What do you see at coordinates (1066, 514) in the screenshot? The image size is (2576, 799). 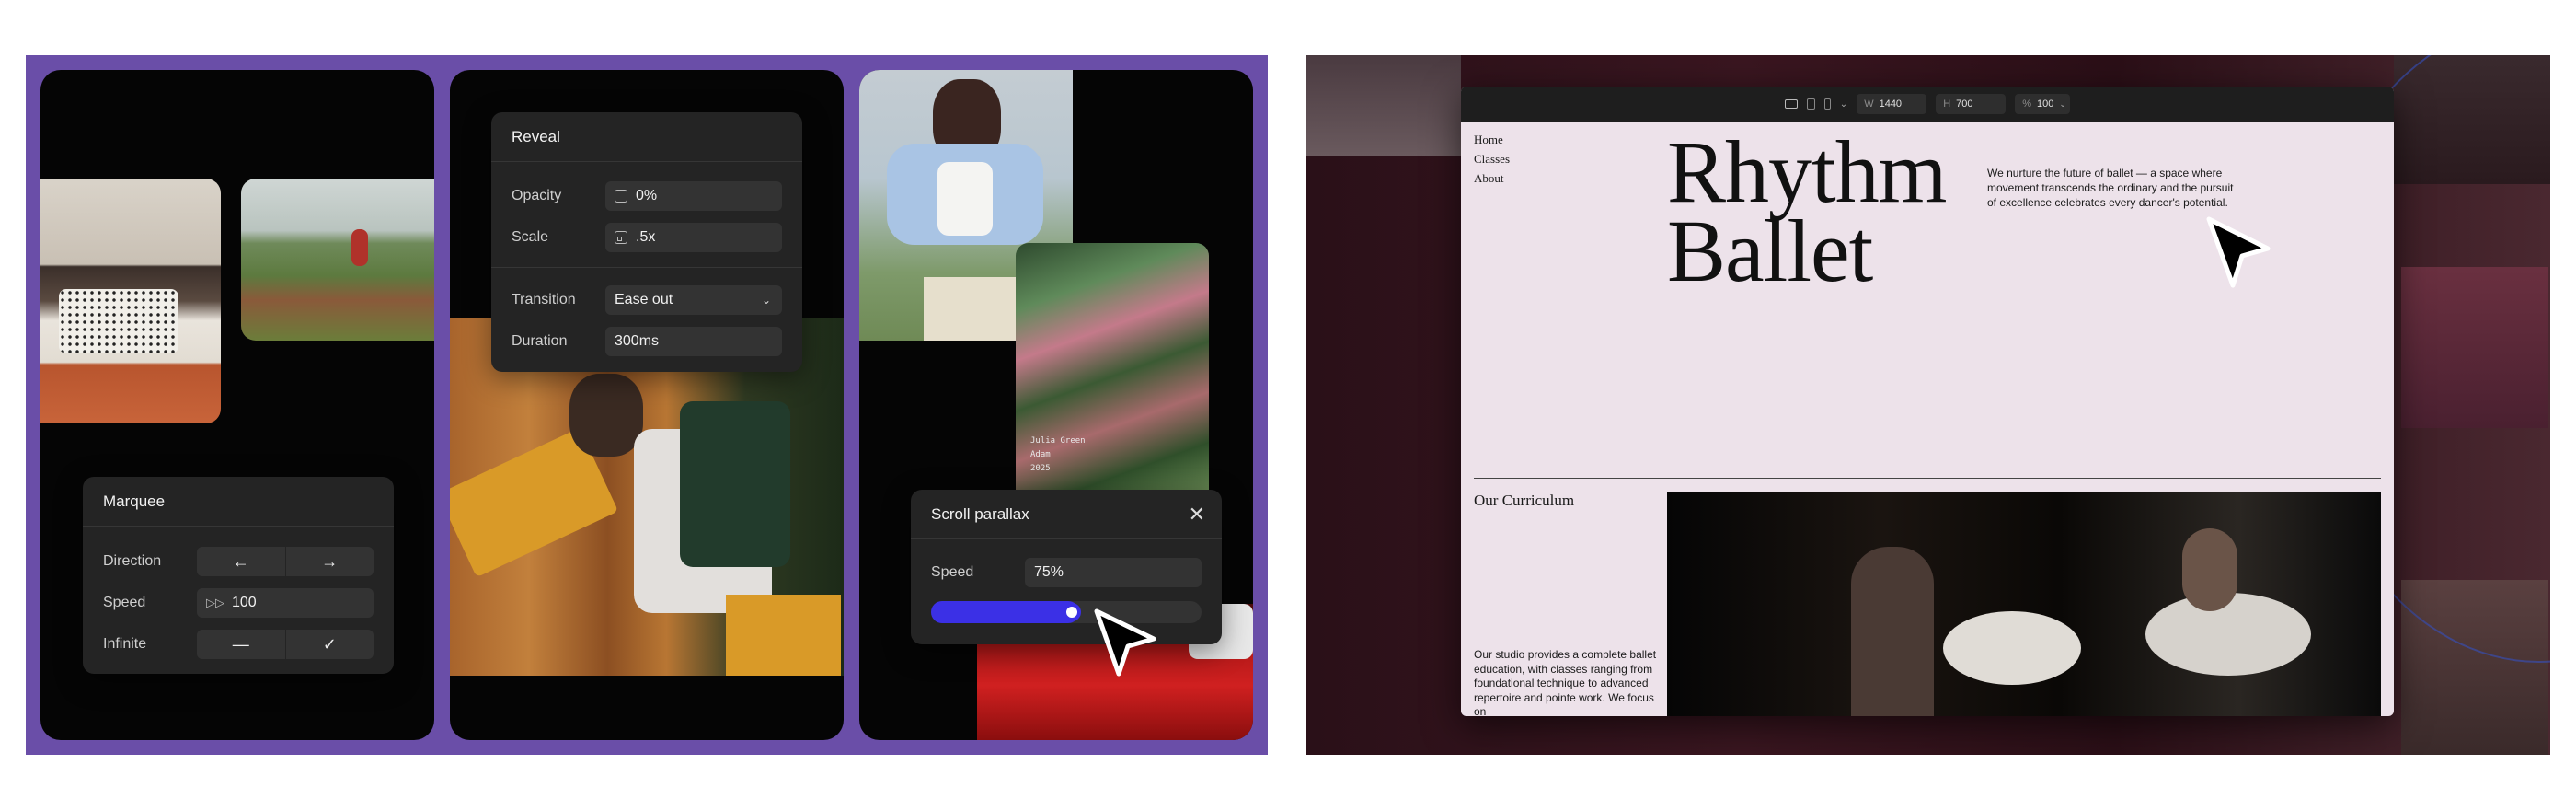 I see `parallax-panel-title: Scroll parallax` at bounding box center [1066, 514].